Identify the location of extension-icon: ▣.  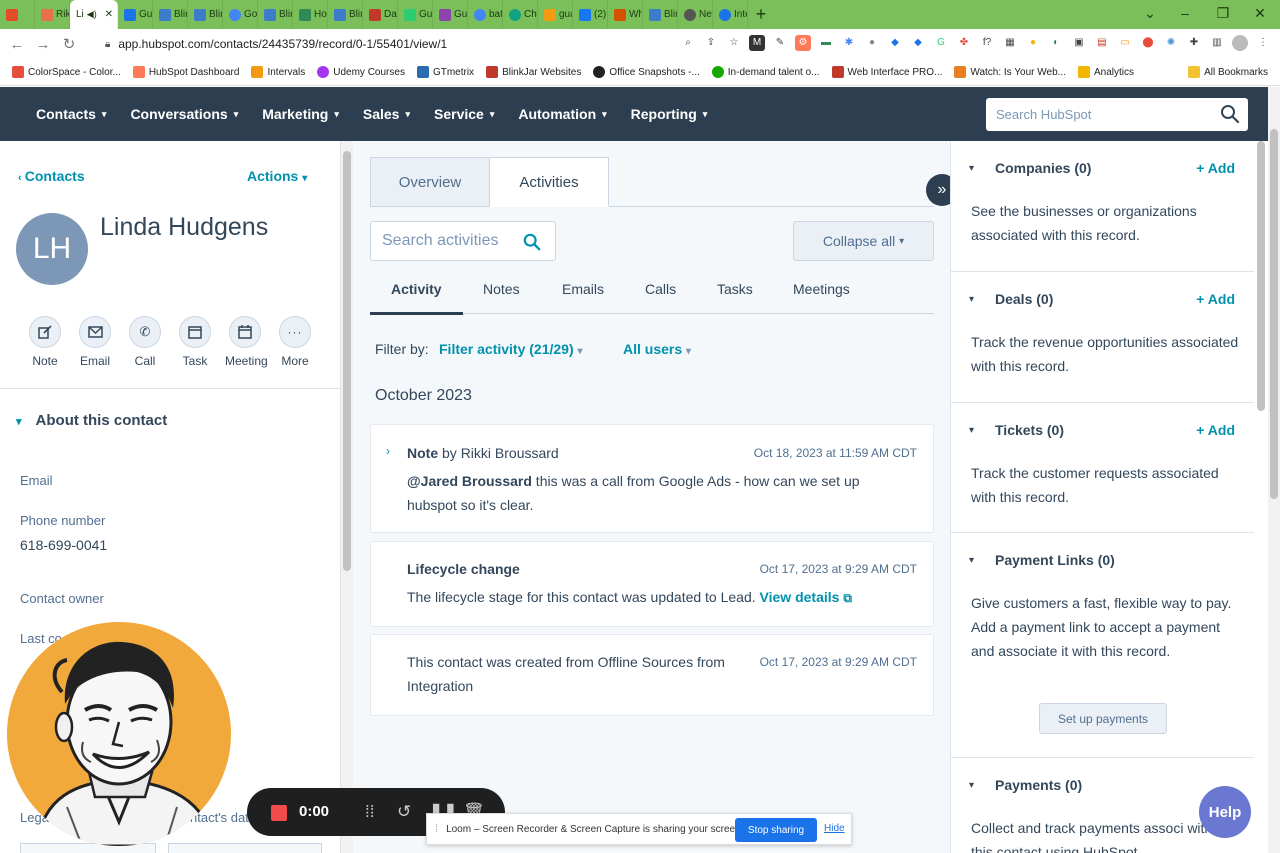
(1079, 43).